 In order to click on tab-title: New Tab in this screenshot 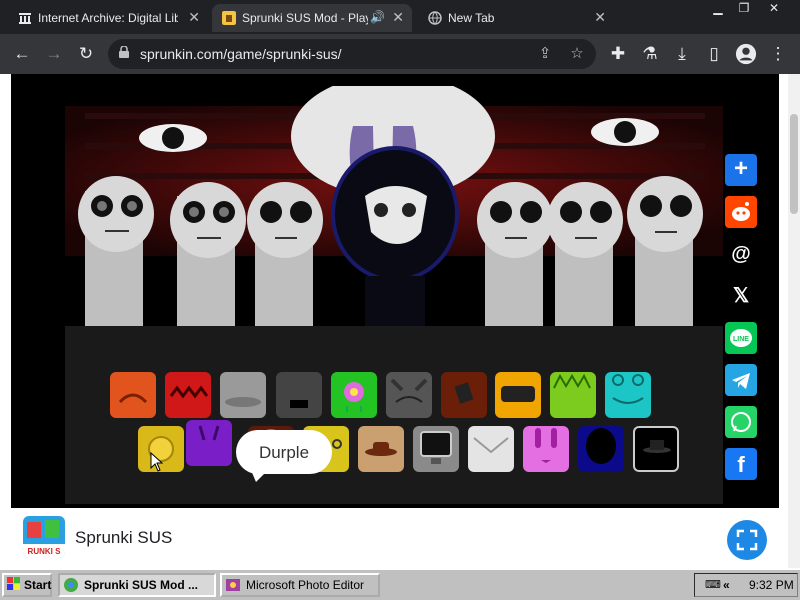, I will do `click(471, 18)`.